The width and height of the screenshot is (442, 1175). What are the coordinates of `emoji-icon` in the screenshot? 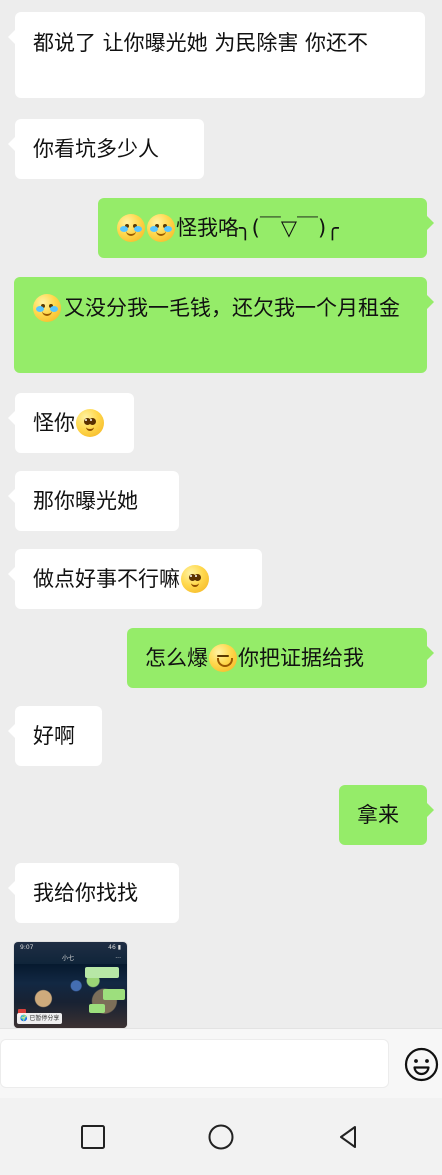 It's located at (421, 1064).